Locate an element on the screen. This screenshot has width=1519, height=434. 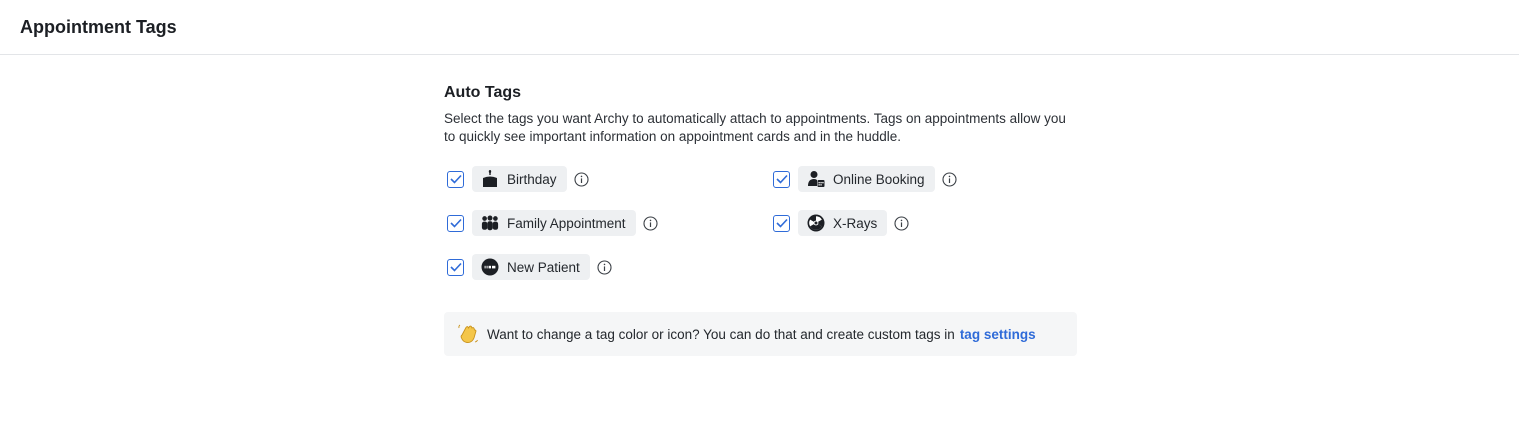
radiation-icon is located at coordinates (816, 223).